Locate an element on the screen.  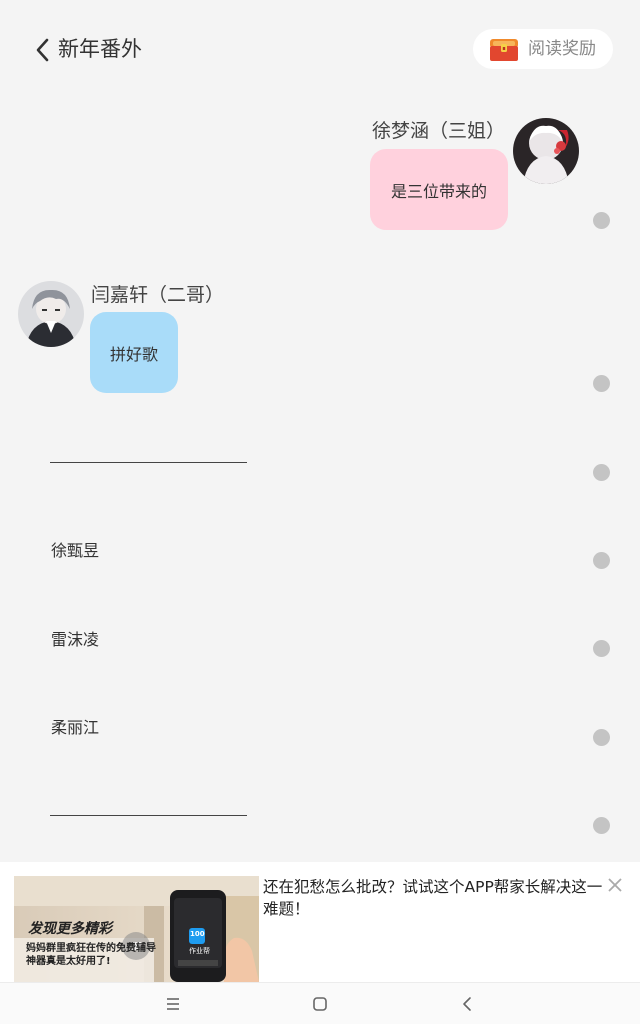
name-text: 柔丽江 is located at coordinates (75, 727).